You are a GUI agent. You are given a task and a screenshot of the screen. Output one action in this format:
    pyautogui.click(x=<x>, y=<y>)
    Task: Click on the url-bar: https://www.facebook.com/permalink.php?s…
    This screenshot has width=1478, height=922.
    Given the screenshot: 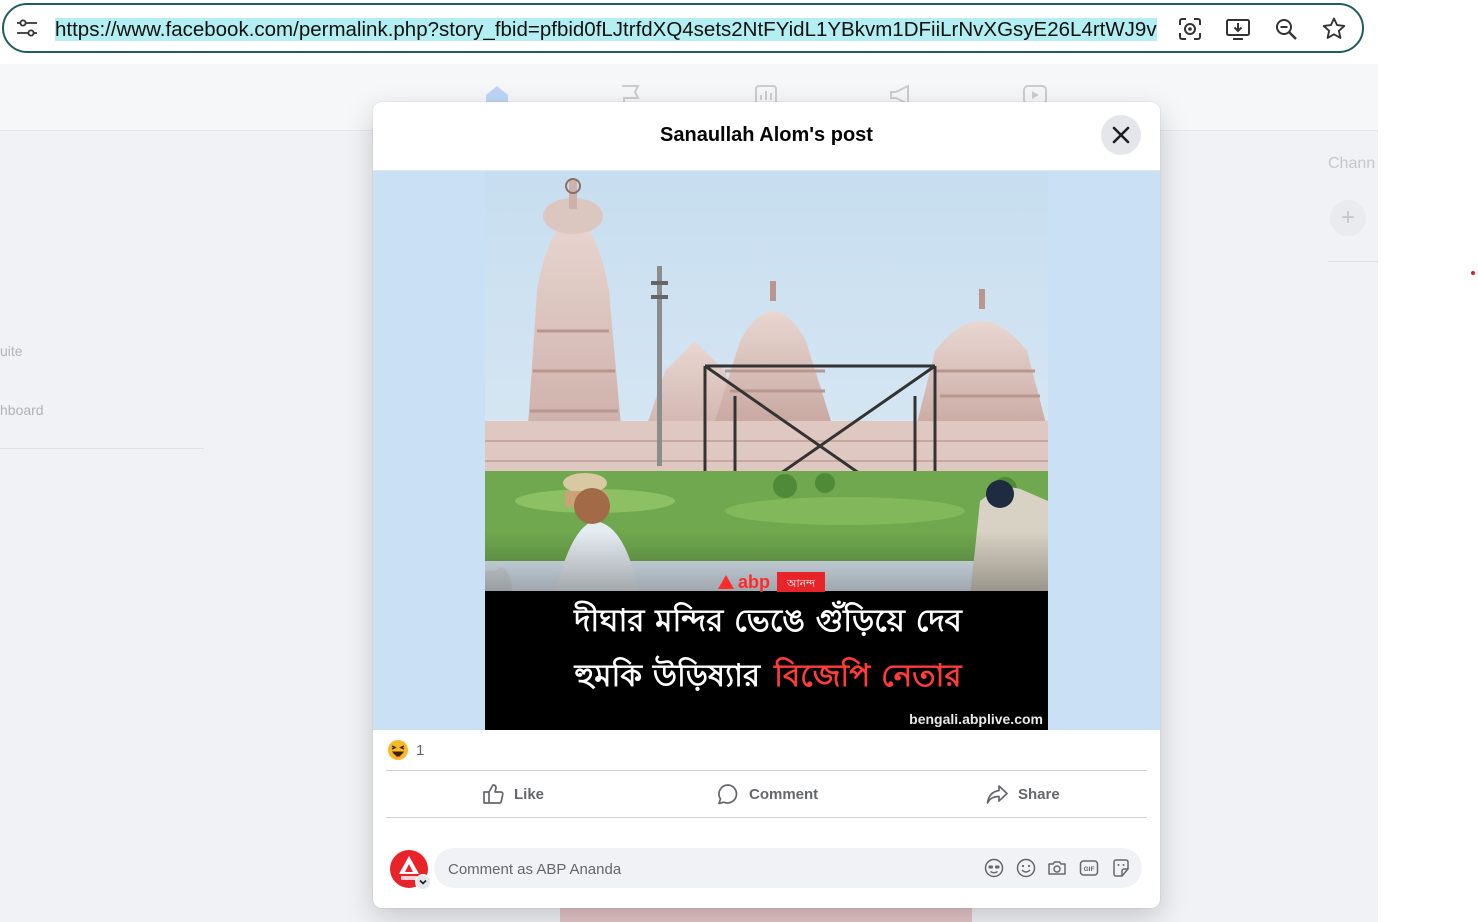 What is the action you would take?
    pyautogui.click(x=683, y=28)
    